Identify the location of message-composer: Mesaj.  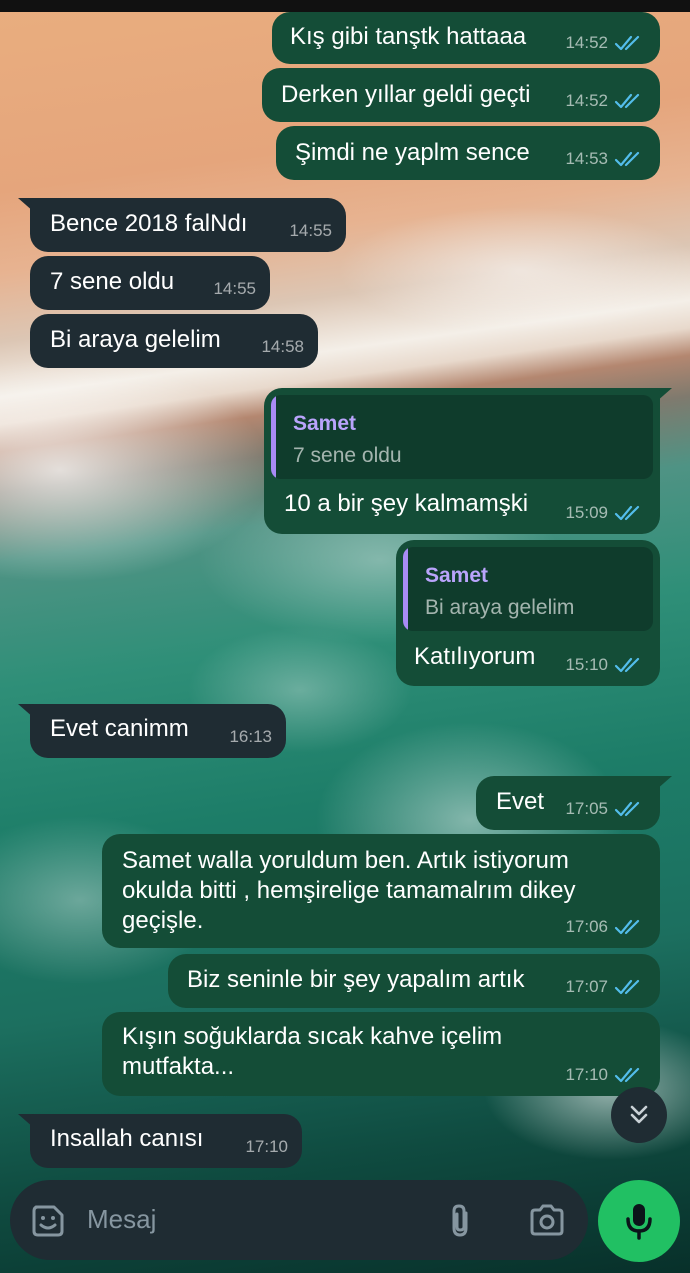
(299, 1220).